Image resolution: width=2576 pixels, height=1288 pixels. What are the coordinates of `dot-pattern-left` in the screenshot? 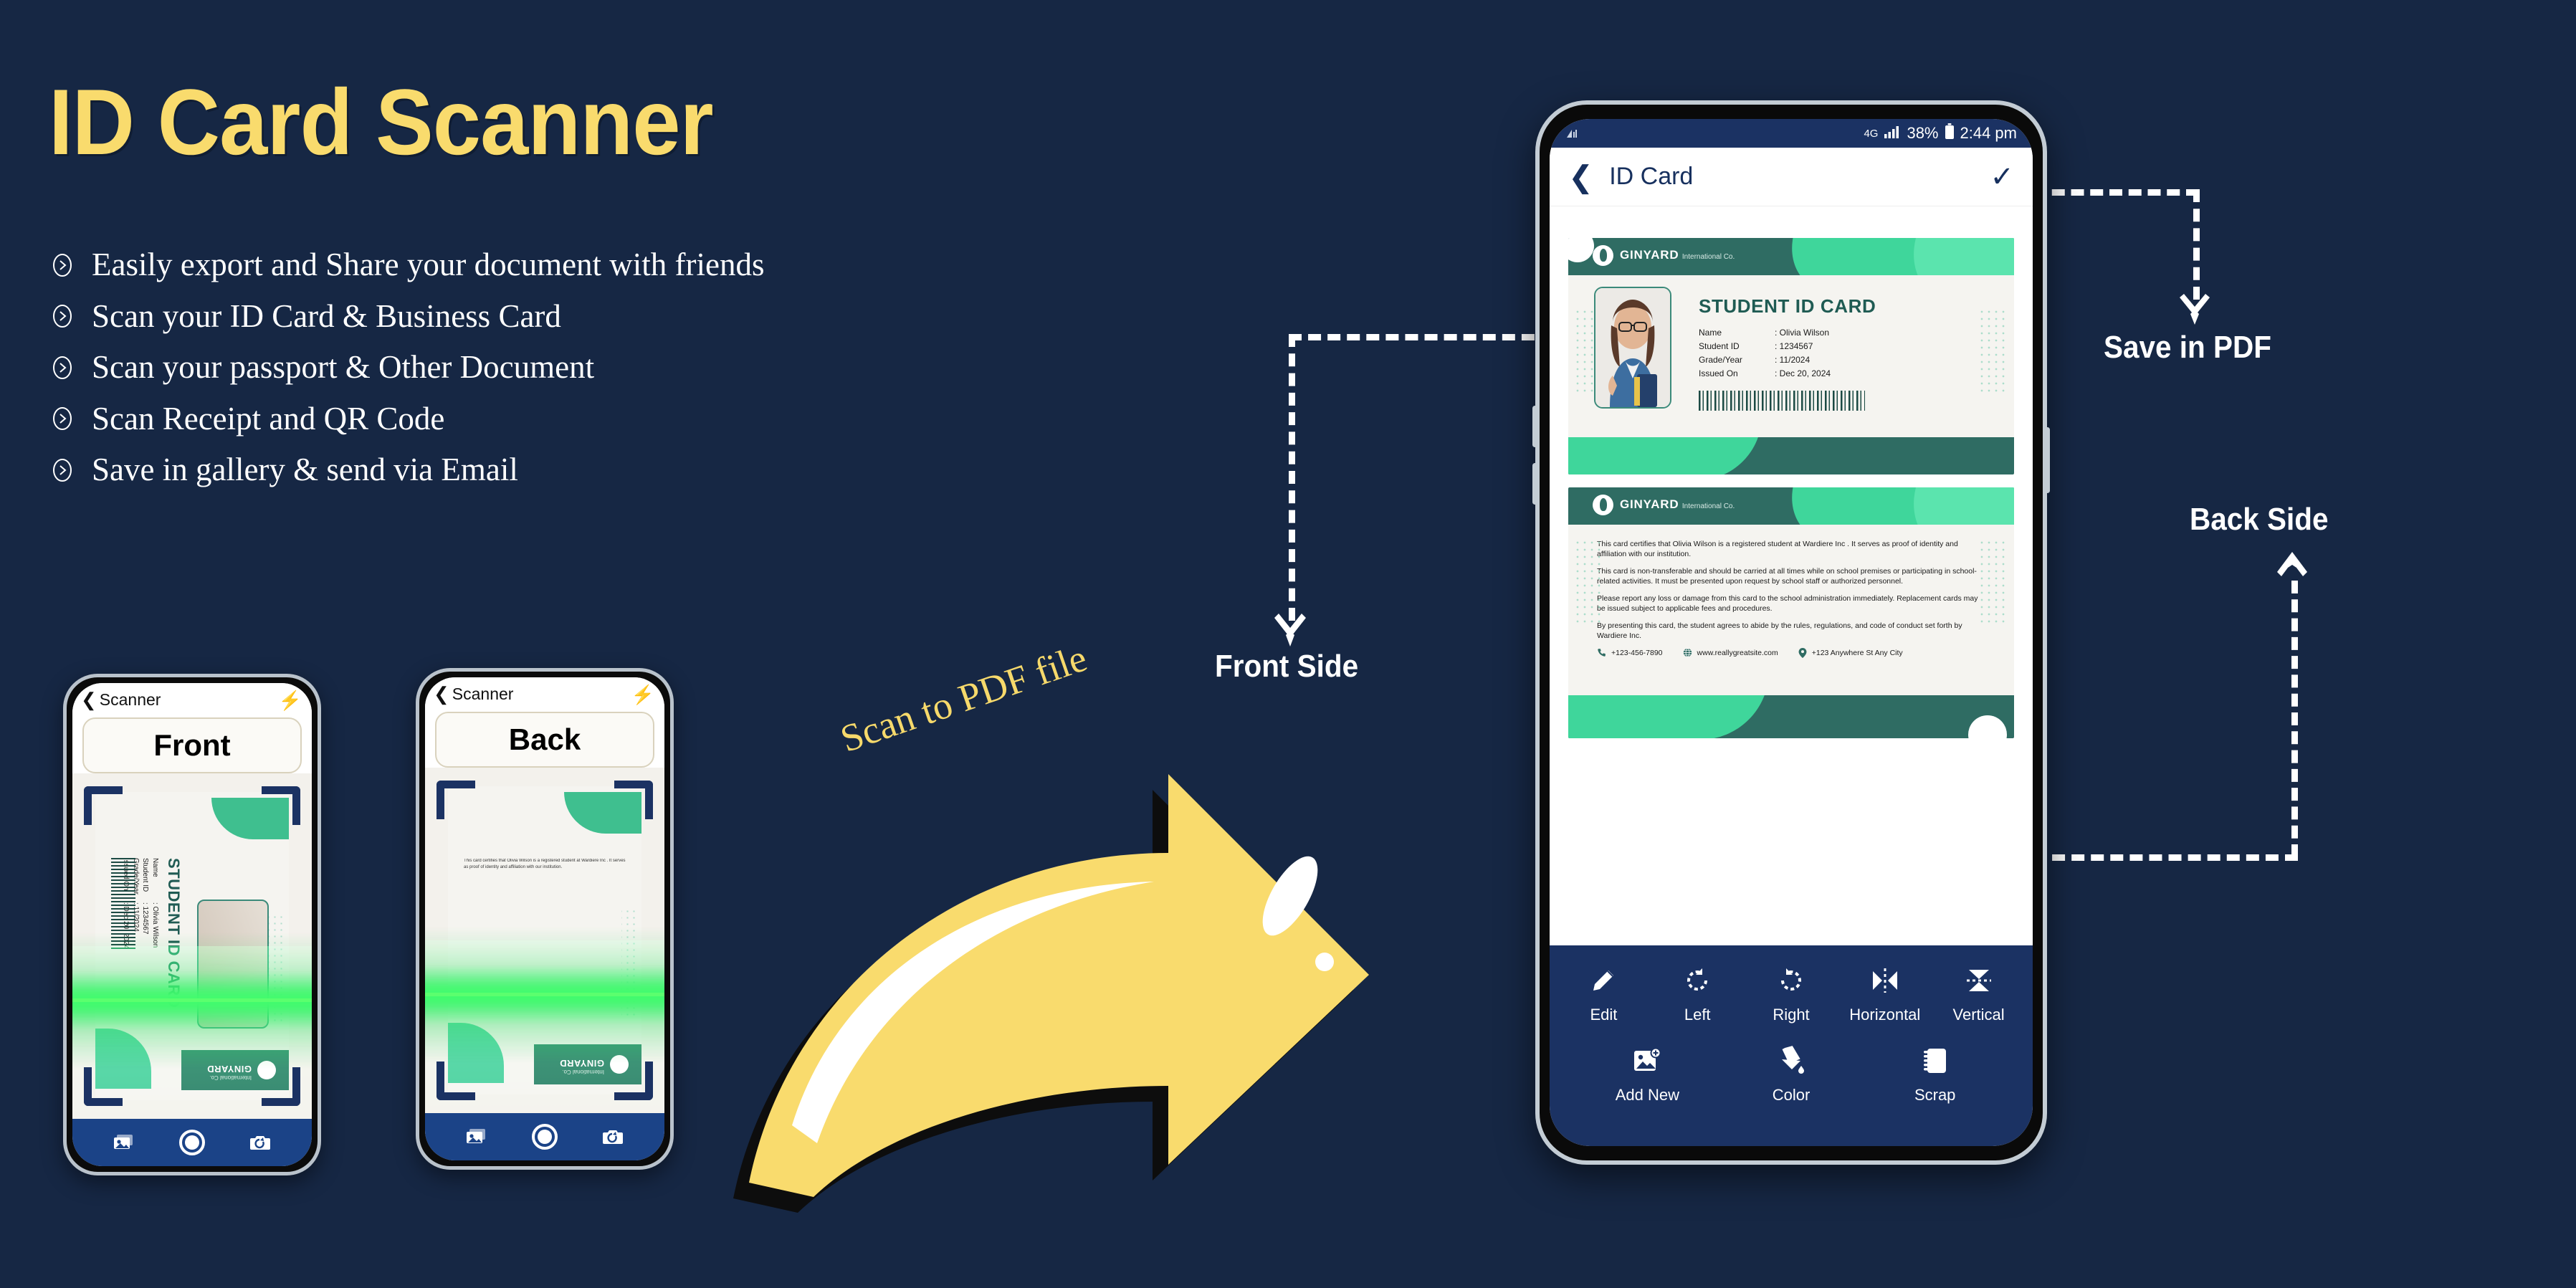 It's located at (1589, 582).